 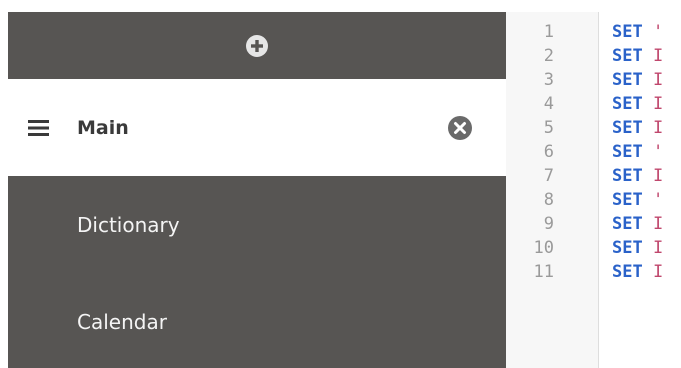 What do you see at coordinates (548, 176) in the screenshot?
I see `line-number: 7` at bounding box center [548, 176].